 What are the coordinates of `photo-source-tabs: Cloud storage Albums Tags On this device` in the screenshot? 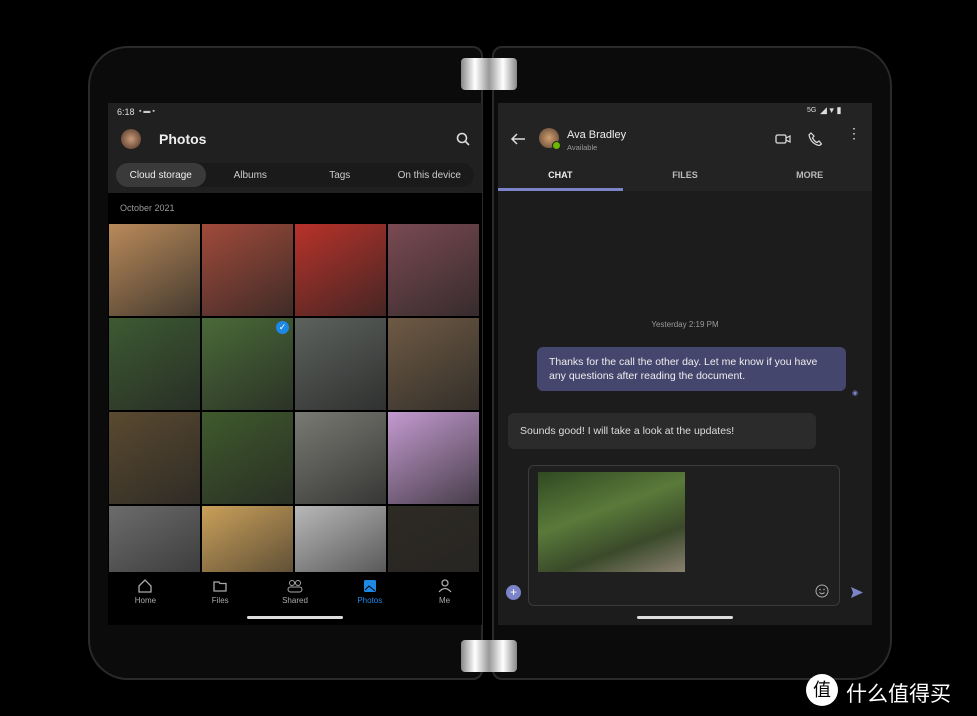 It's located at (295, 175).